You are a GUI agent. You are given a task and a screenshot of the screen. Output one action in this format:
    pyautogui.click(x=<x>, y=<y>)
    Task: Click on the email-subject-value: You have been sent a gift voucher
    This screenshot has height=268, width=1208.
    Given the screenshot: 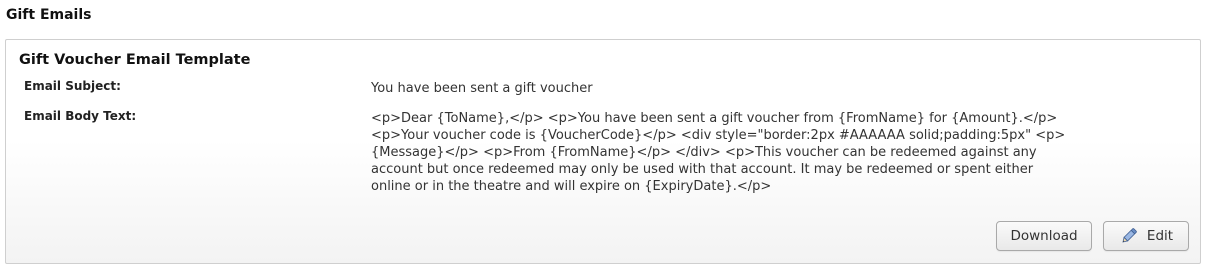 What is the action you would take?
    pyautogui.click(x=482, y=88)
    